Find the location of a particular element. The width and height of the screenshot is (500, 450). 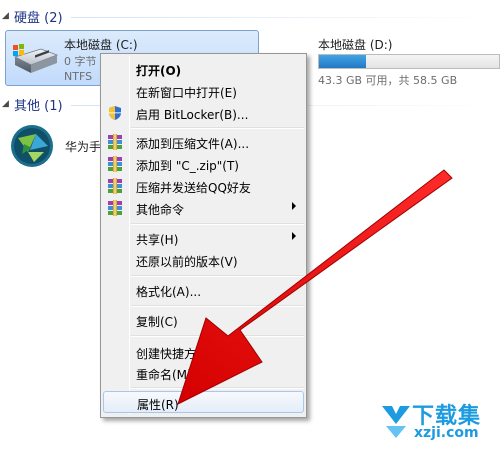

huawei-item-label: 华为手 is located at coordinates (83, 147).